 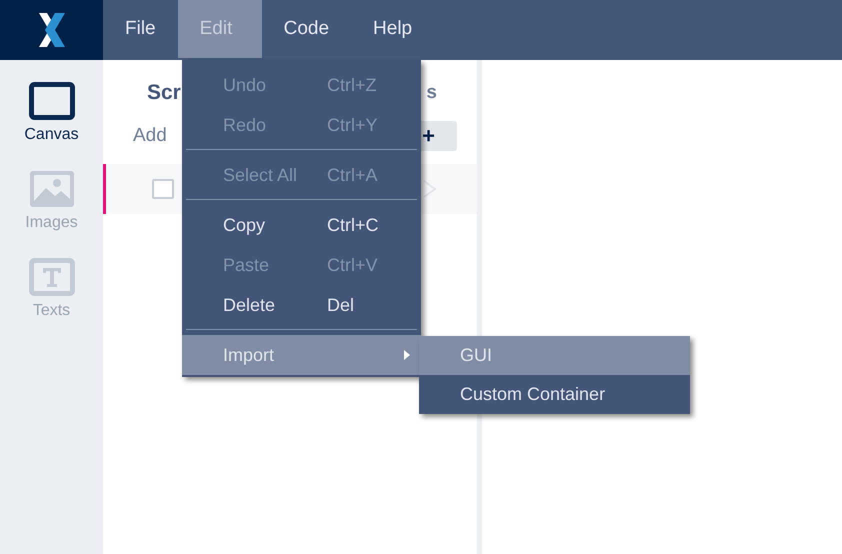 What do you see at coordinates (51, 30) in the screenshot?
I see `logo-icon` at bounding box center [51, 30].